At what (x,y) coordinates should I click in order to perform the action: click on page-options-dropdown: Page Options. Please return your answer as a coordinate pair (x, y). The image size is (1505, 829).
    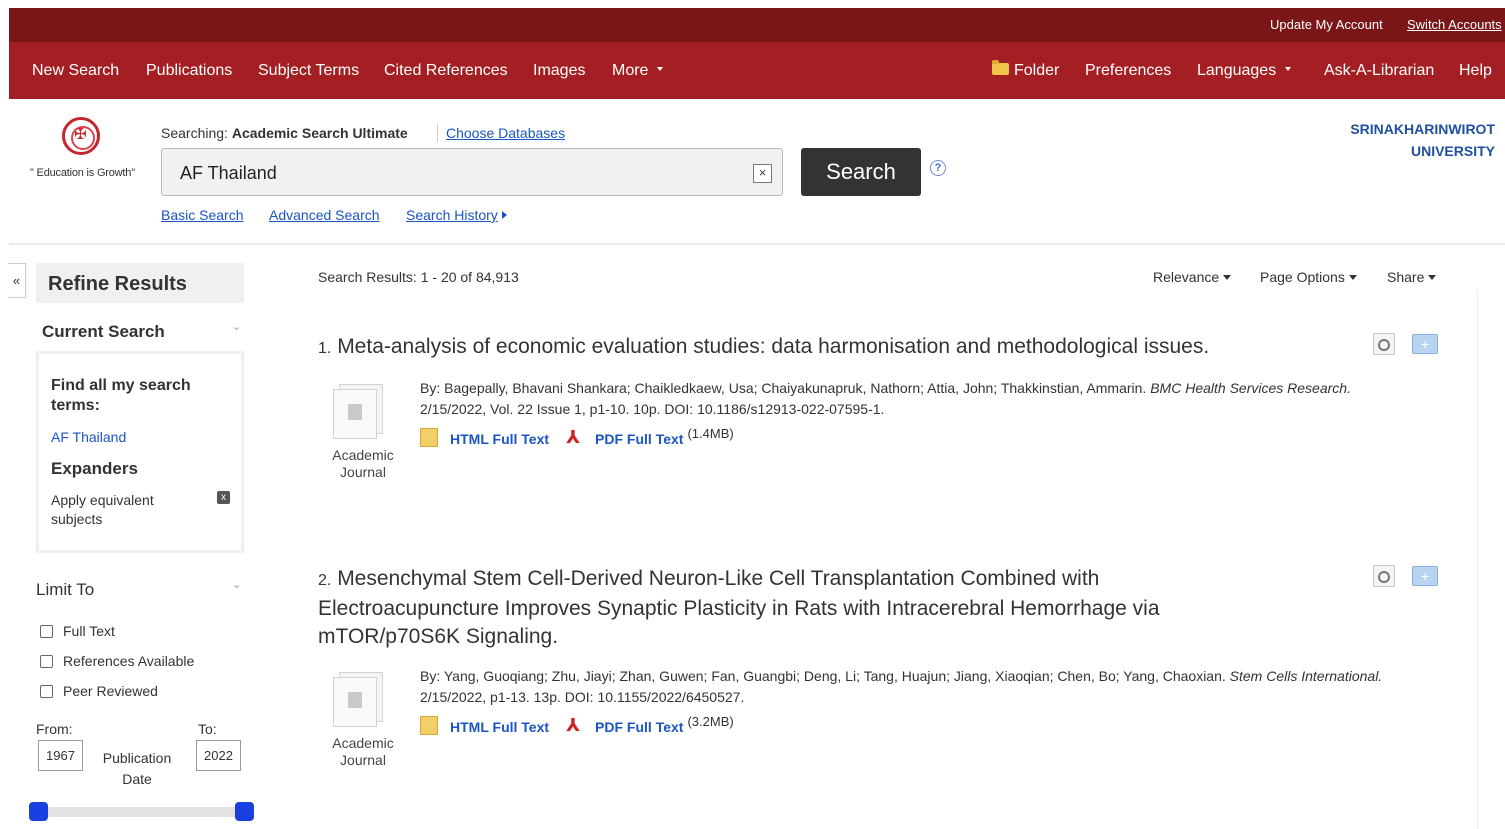
    Looking at the image, I should click on (1308, 277).